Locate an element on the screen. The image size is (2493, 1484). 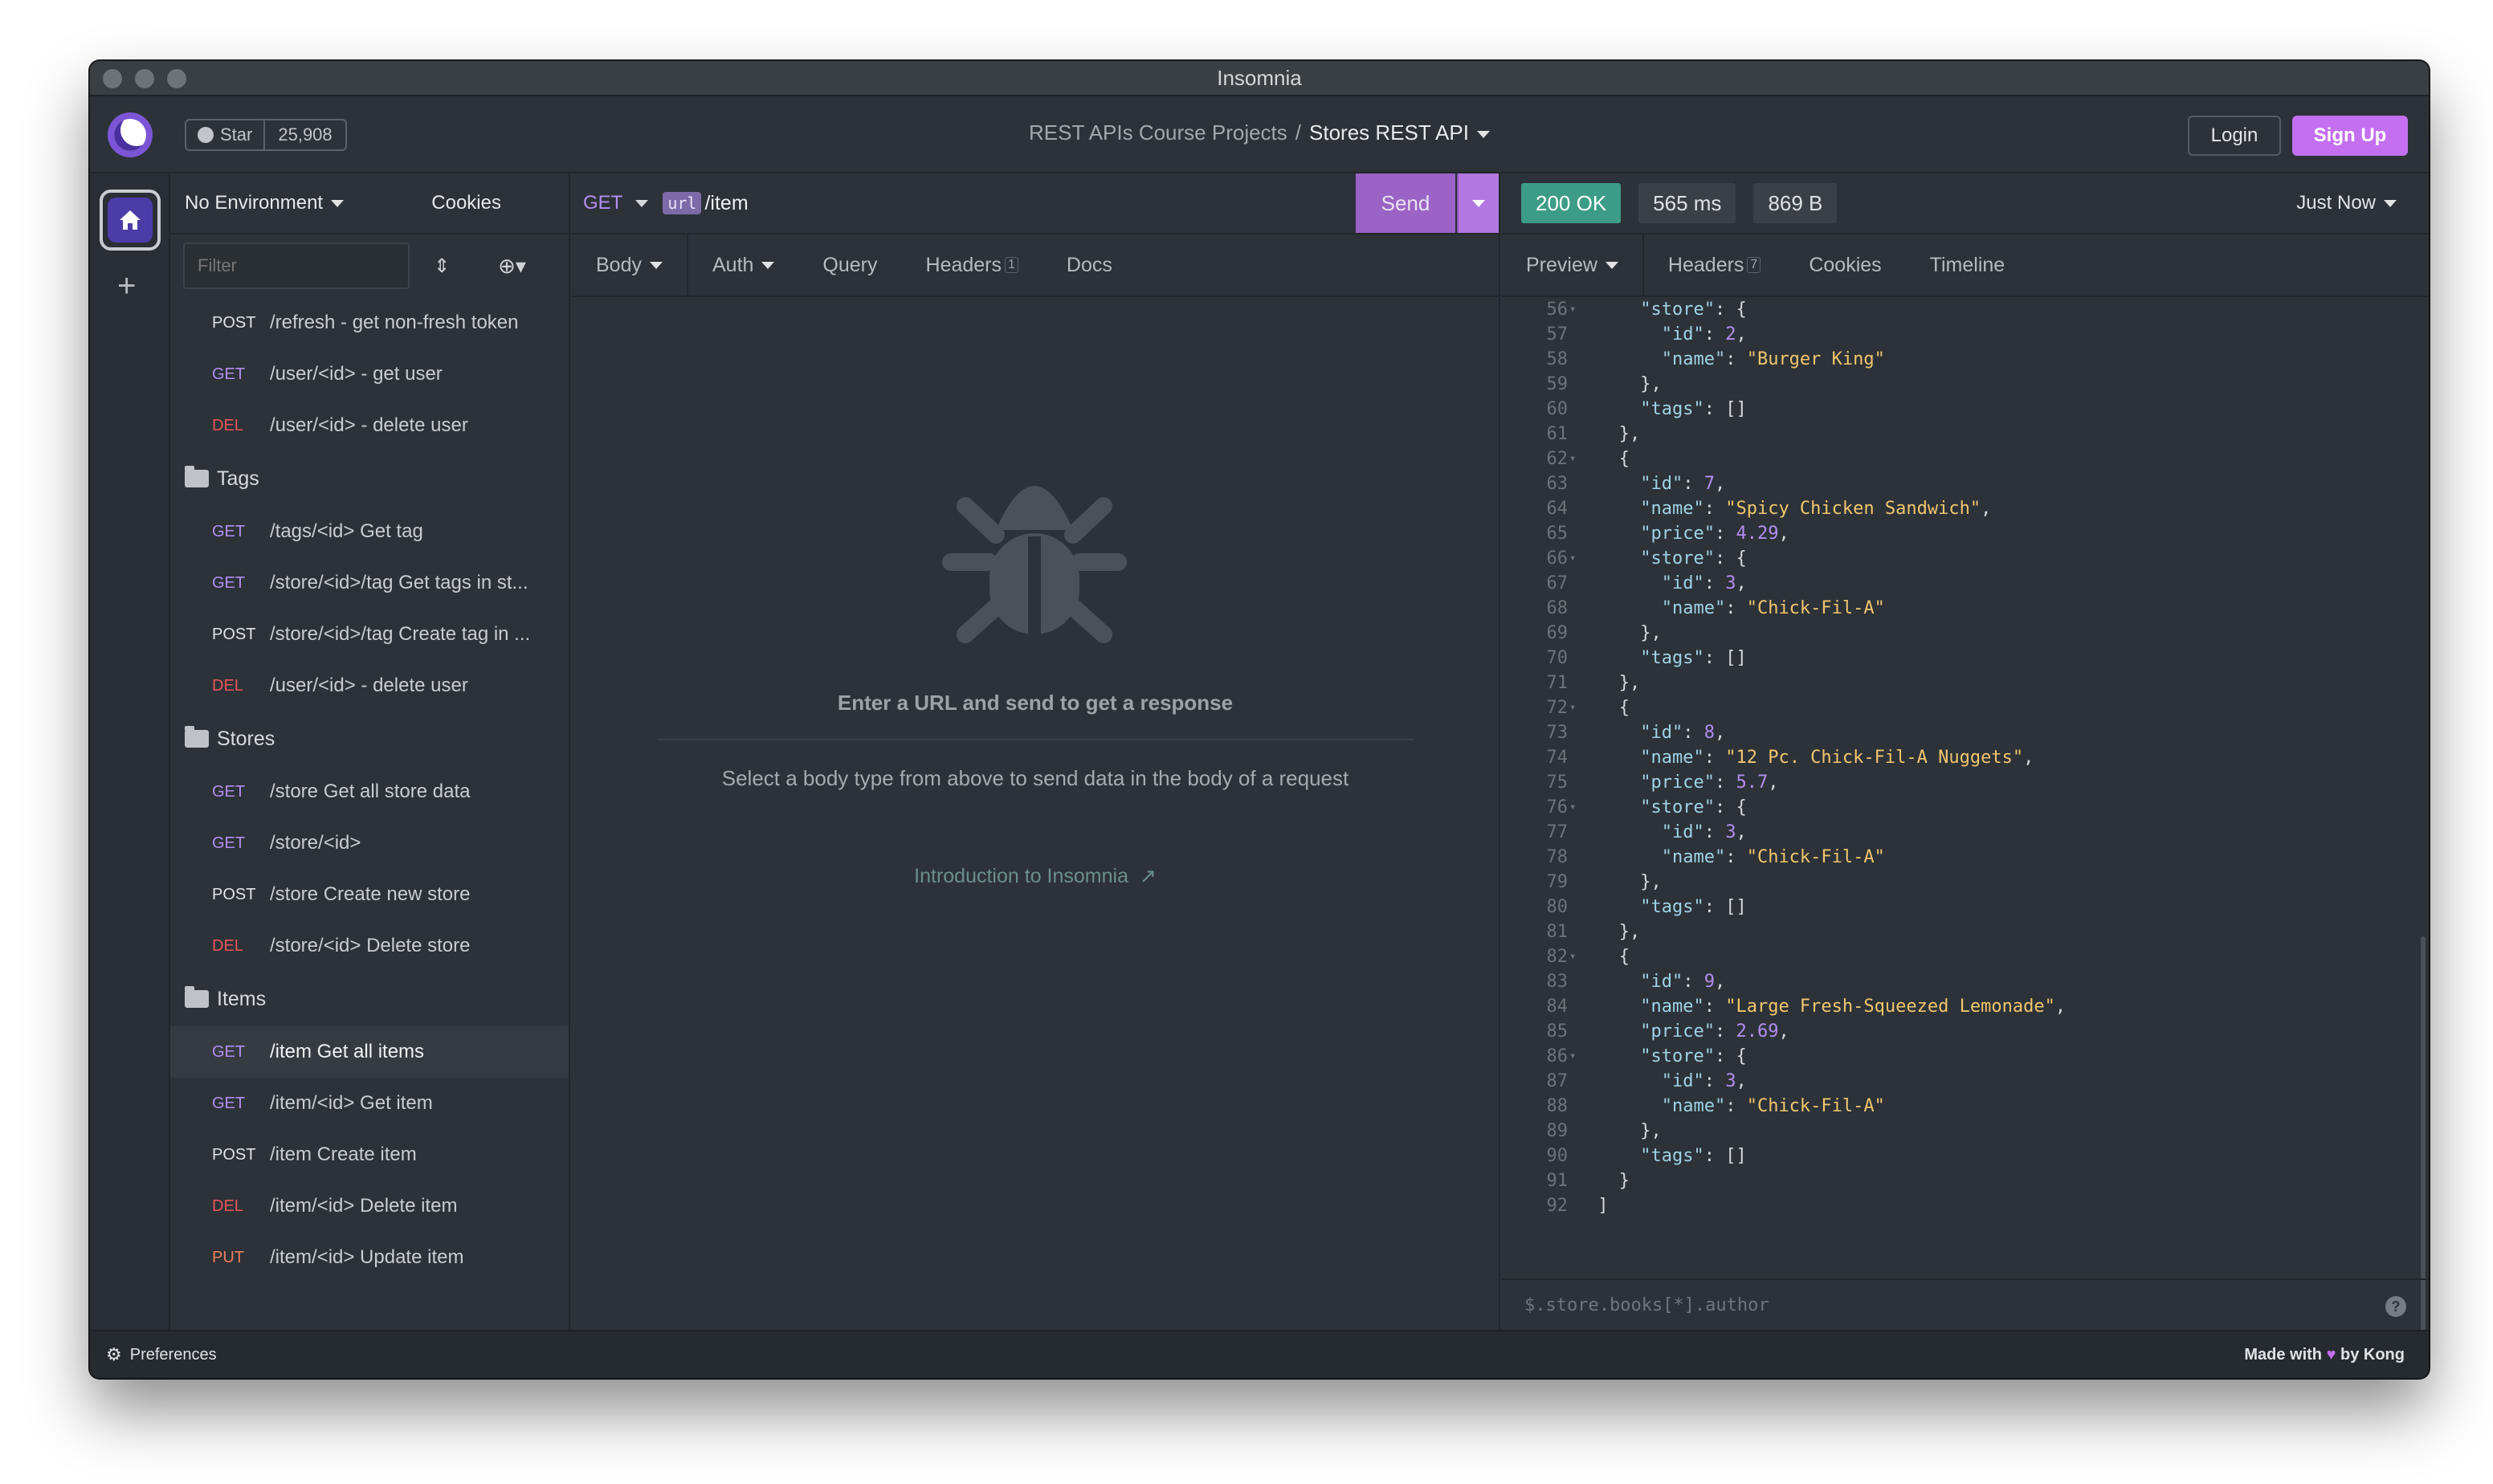
sidebar-filter-input is located at coordinates (296, 266).